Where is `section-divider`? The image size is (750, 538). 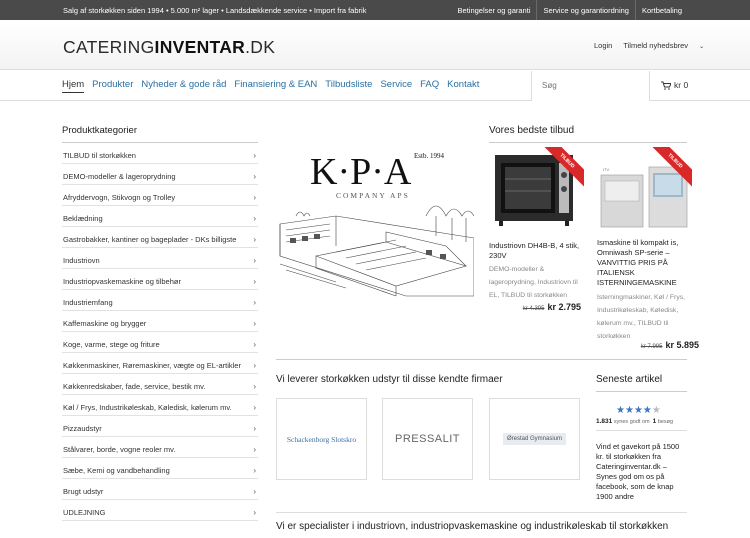
section-divider is located at coordinates (481, 359).